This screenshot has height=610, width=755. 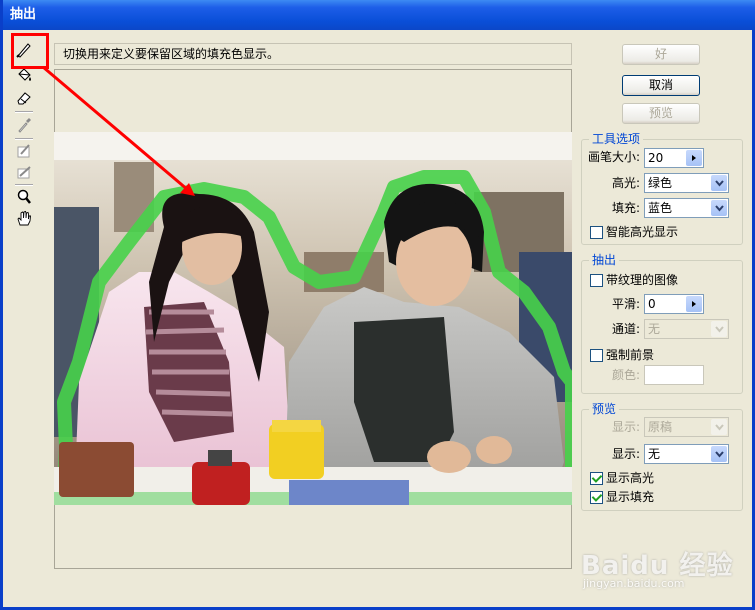 What do you see at coordinates (24, 98) in the screenshot?
I see `eraser-icon` at bounding box center [24, 98].